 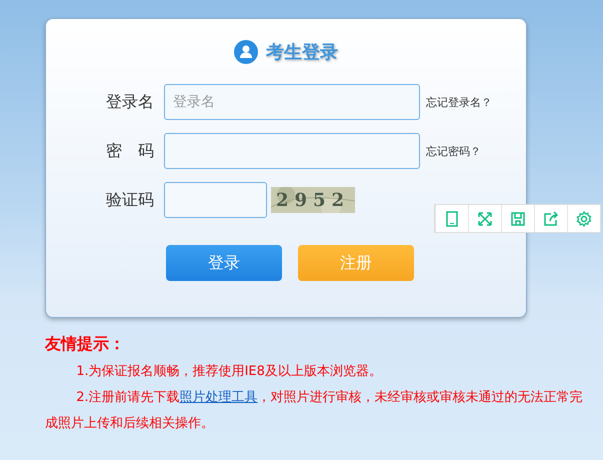 I want to click on captcha-field, so click(x=215, y=200).